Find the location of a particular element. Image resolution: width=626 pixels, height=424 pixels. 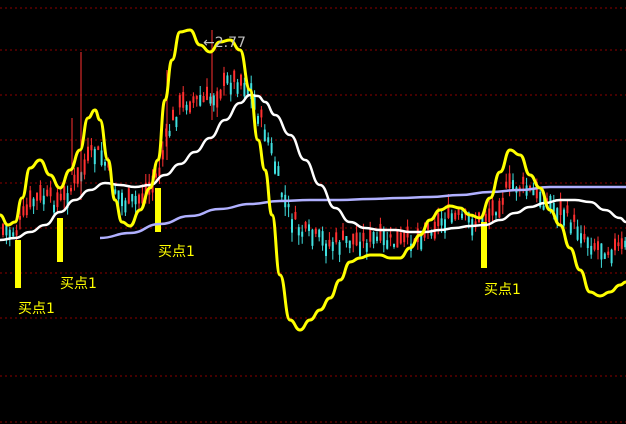

peak-annotation: ←2.77 is located at coordinates (224, 43).